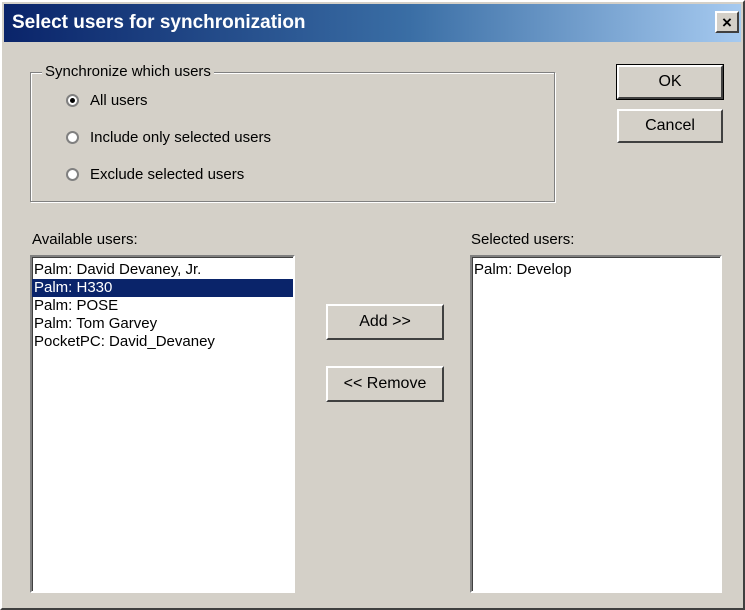 The height and width of the screenshot is (610, 745). I want to click on available-users-label: Available users:, so click(85, 239).